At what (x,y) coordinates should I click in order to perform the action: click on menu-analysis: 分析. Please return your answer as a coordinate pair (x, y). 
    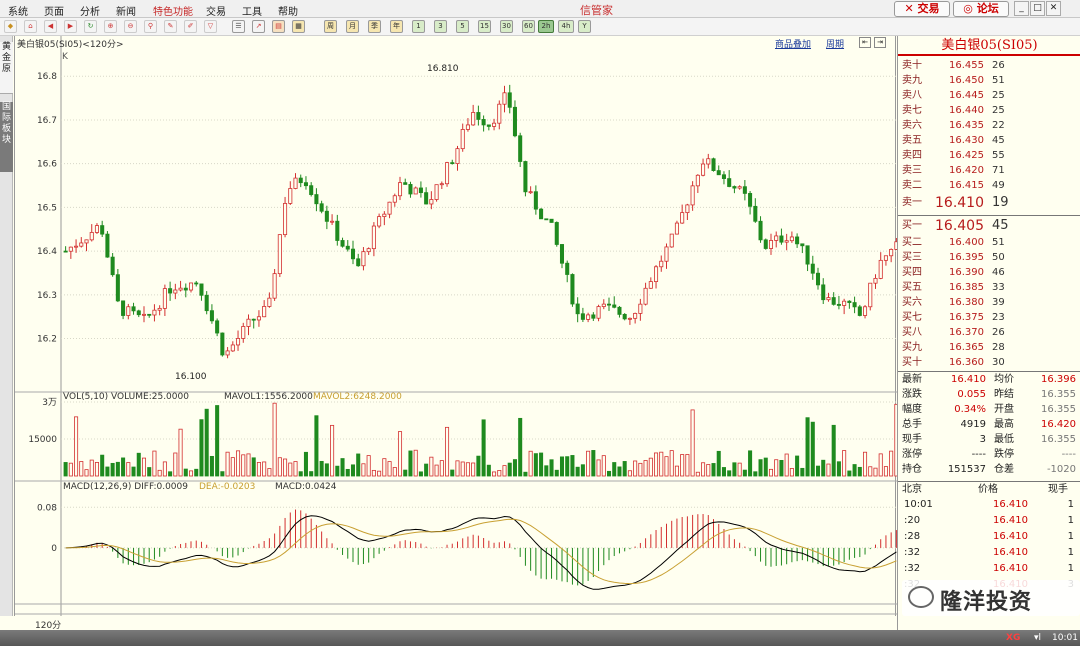
    Looking at the image, I should click on (90, 10).